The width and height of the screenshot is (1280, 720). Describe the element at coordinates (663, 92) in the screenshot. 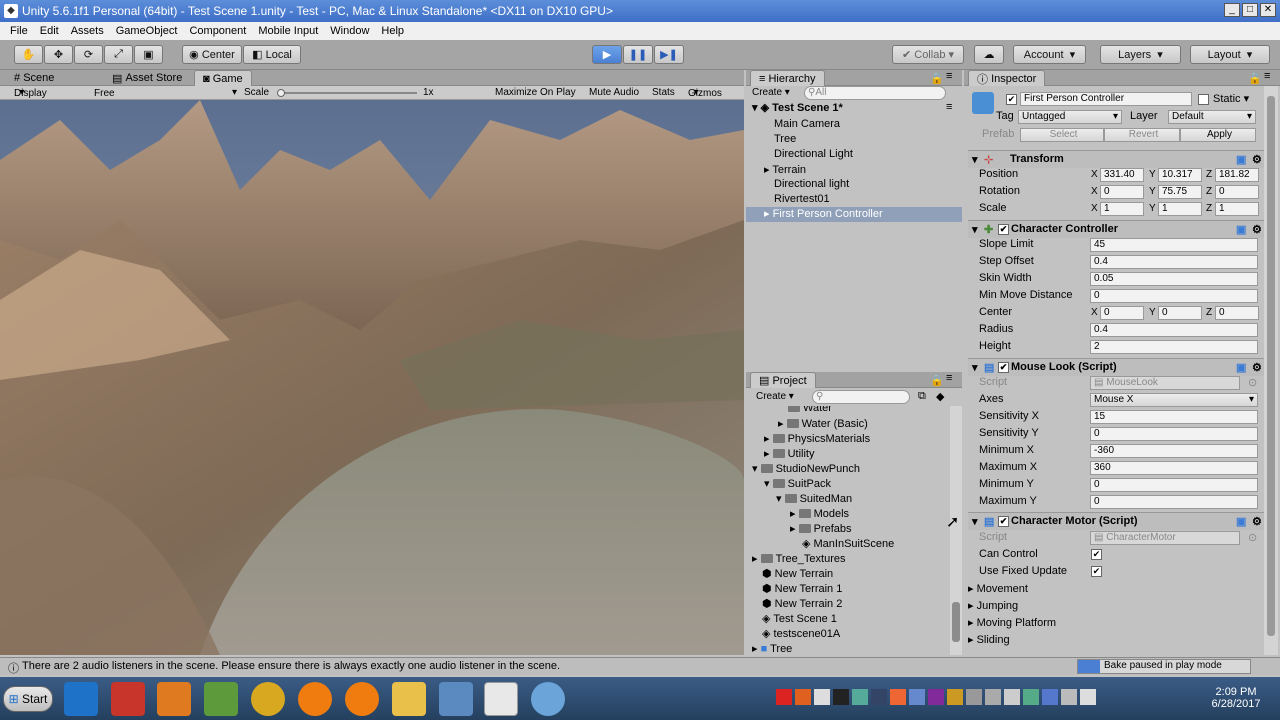

I see `stats-toggle: Stats` at that location.